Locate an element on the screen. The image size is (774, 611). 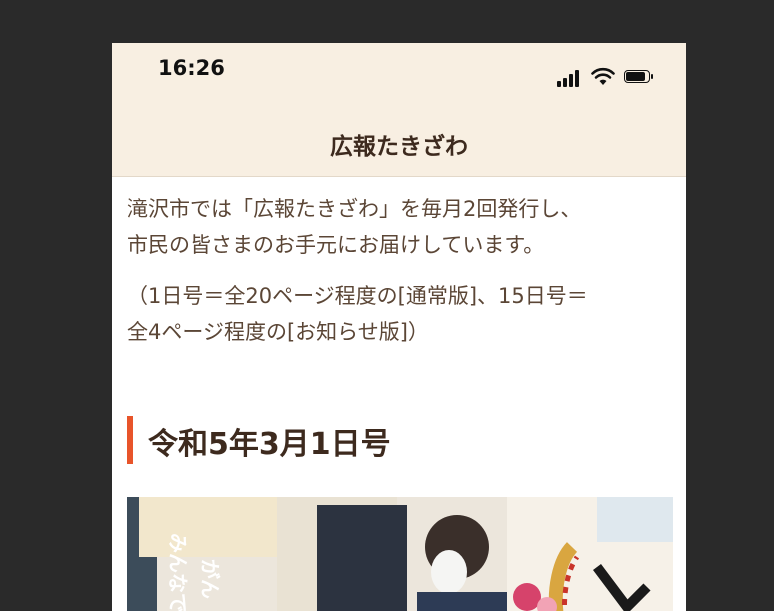
battery-icon is located at coordinates (639, 77).